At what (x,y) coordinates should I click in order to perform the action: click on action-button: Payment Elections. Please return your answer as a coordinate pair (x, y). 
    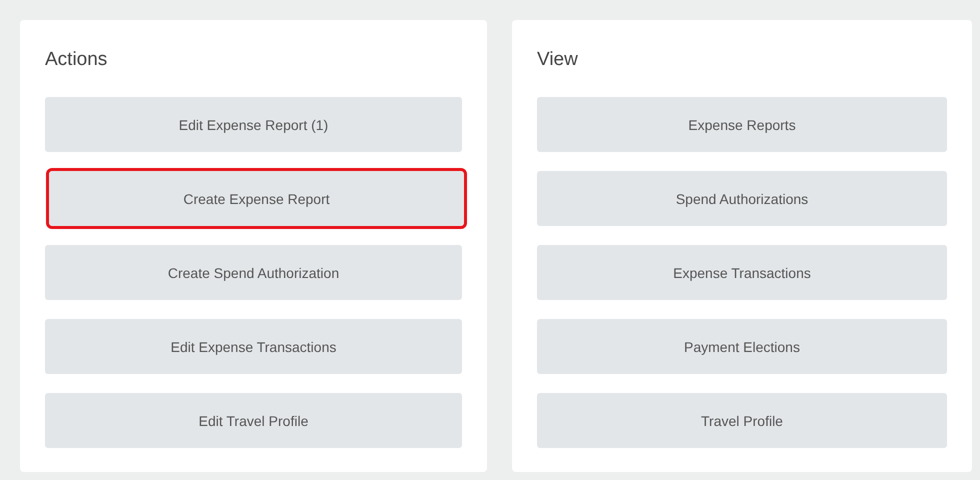
    Looking at the image, I should click on (742, 346).